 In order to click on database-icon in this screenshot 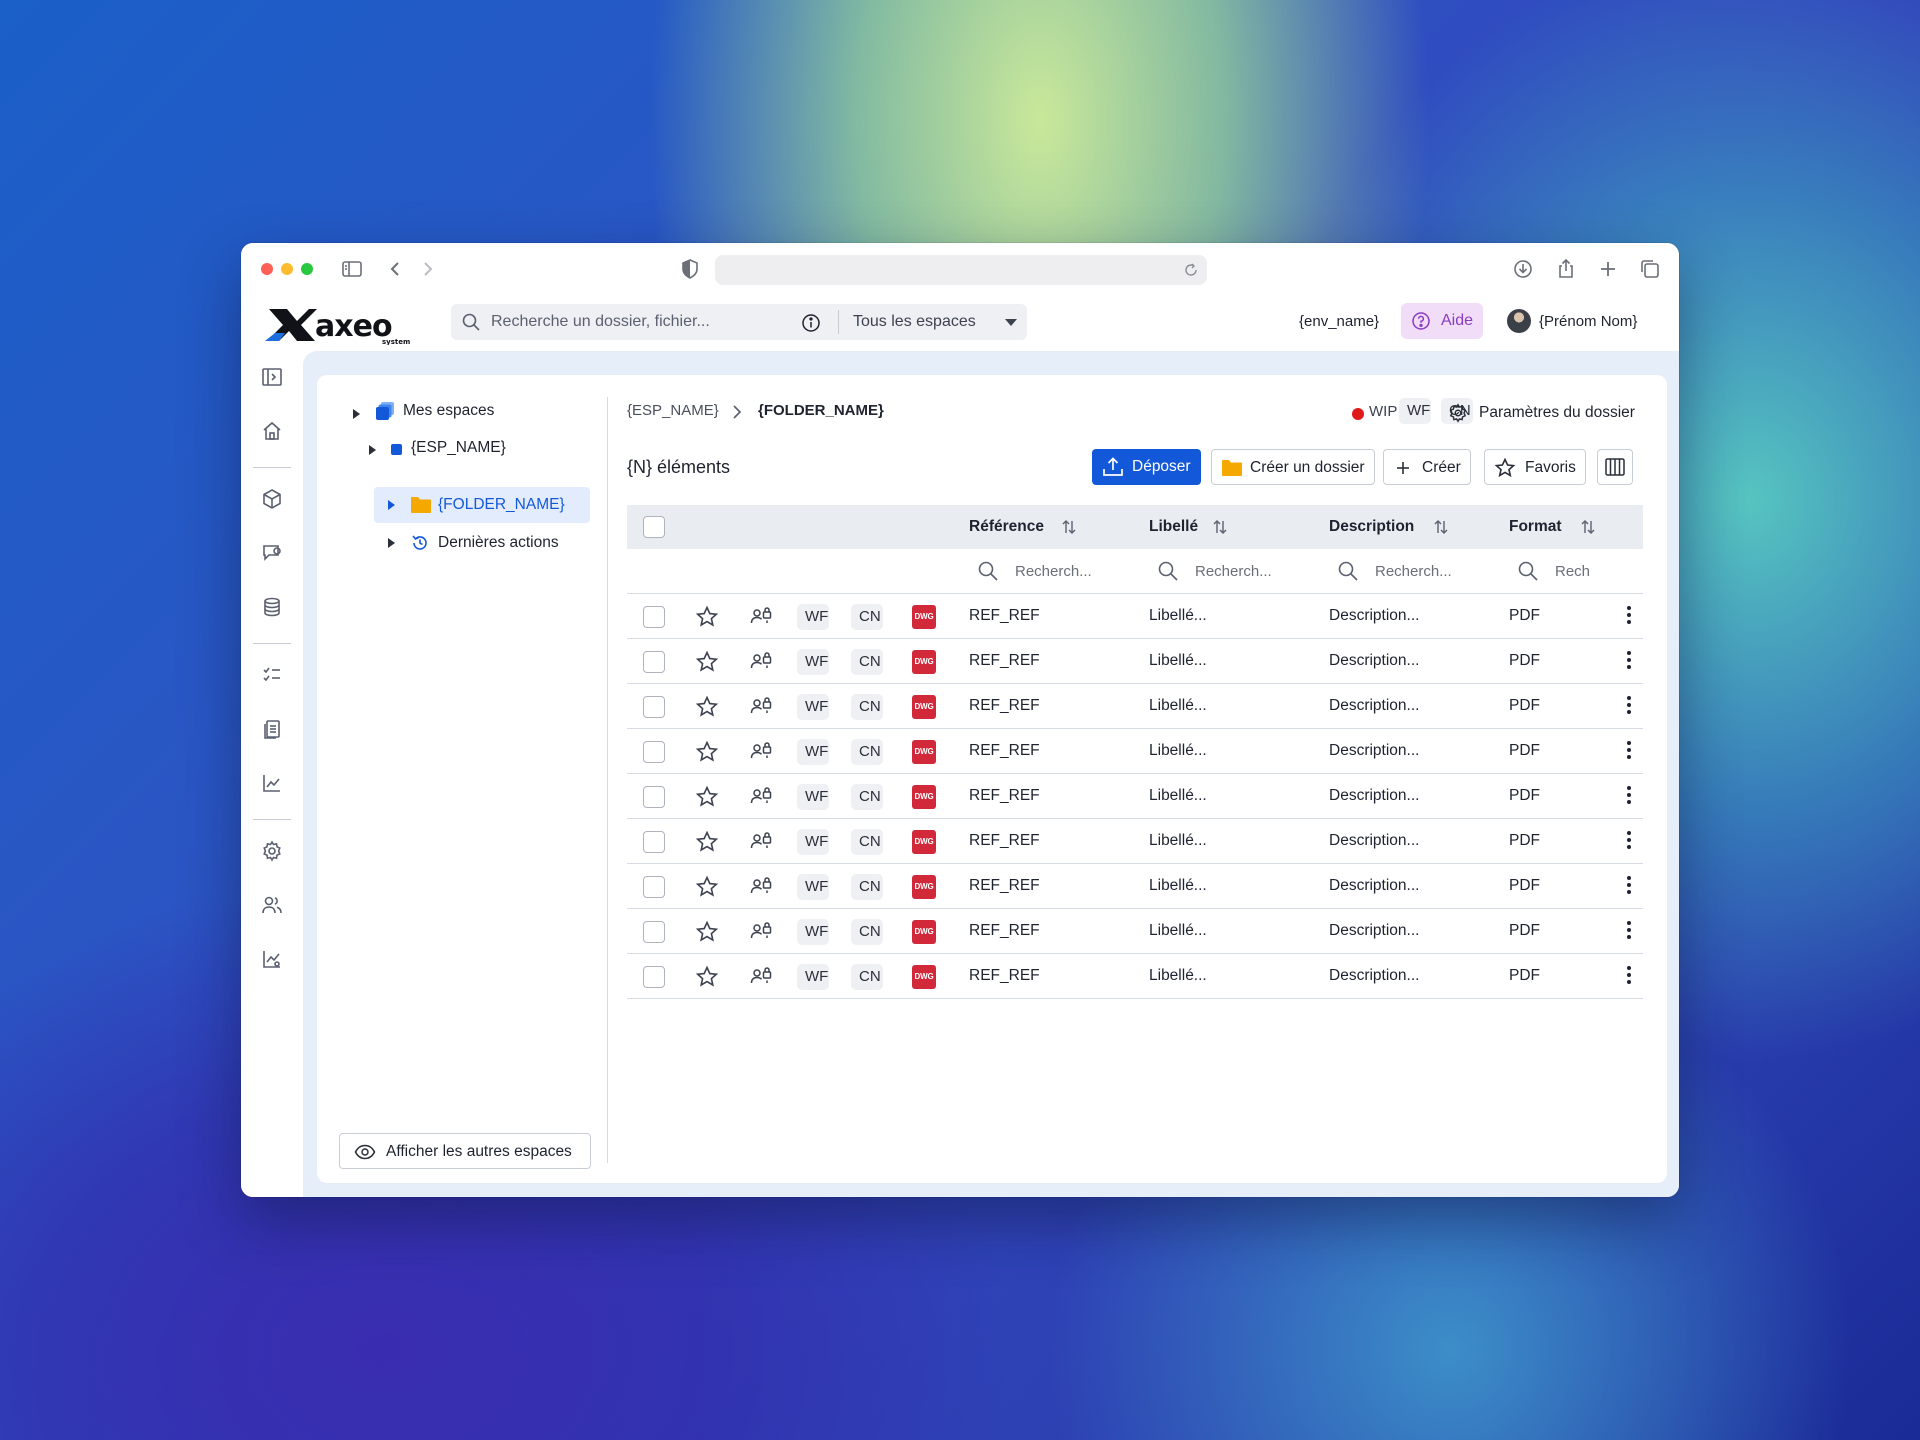, I will do `click(272, 607)`.